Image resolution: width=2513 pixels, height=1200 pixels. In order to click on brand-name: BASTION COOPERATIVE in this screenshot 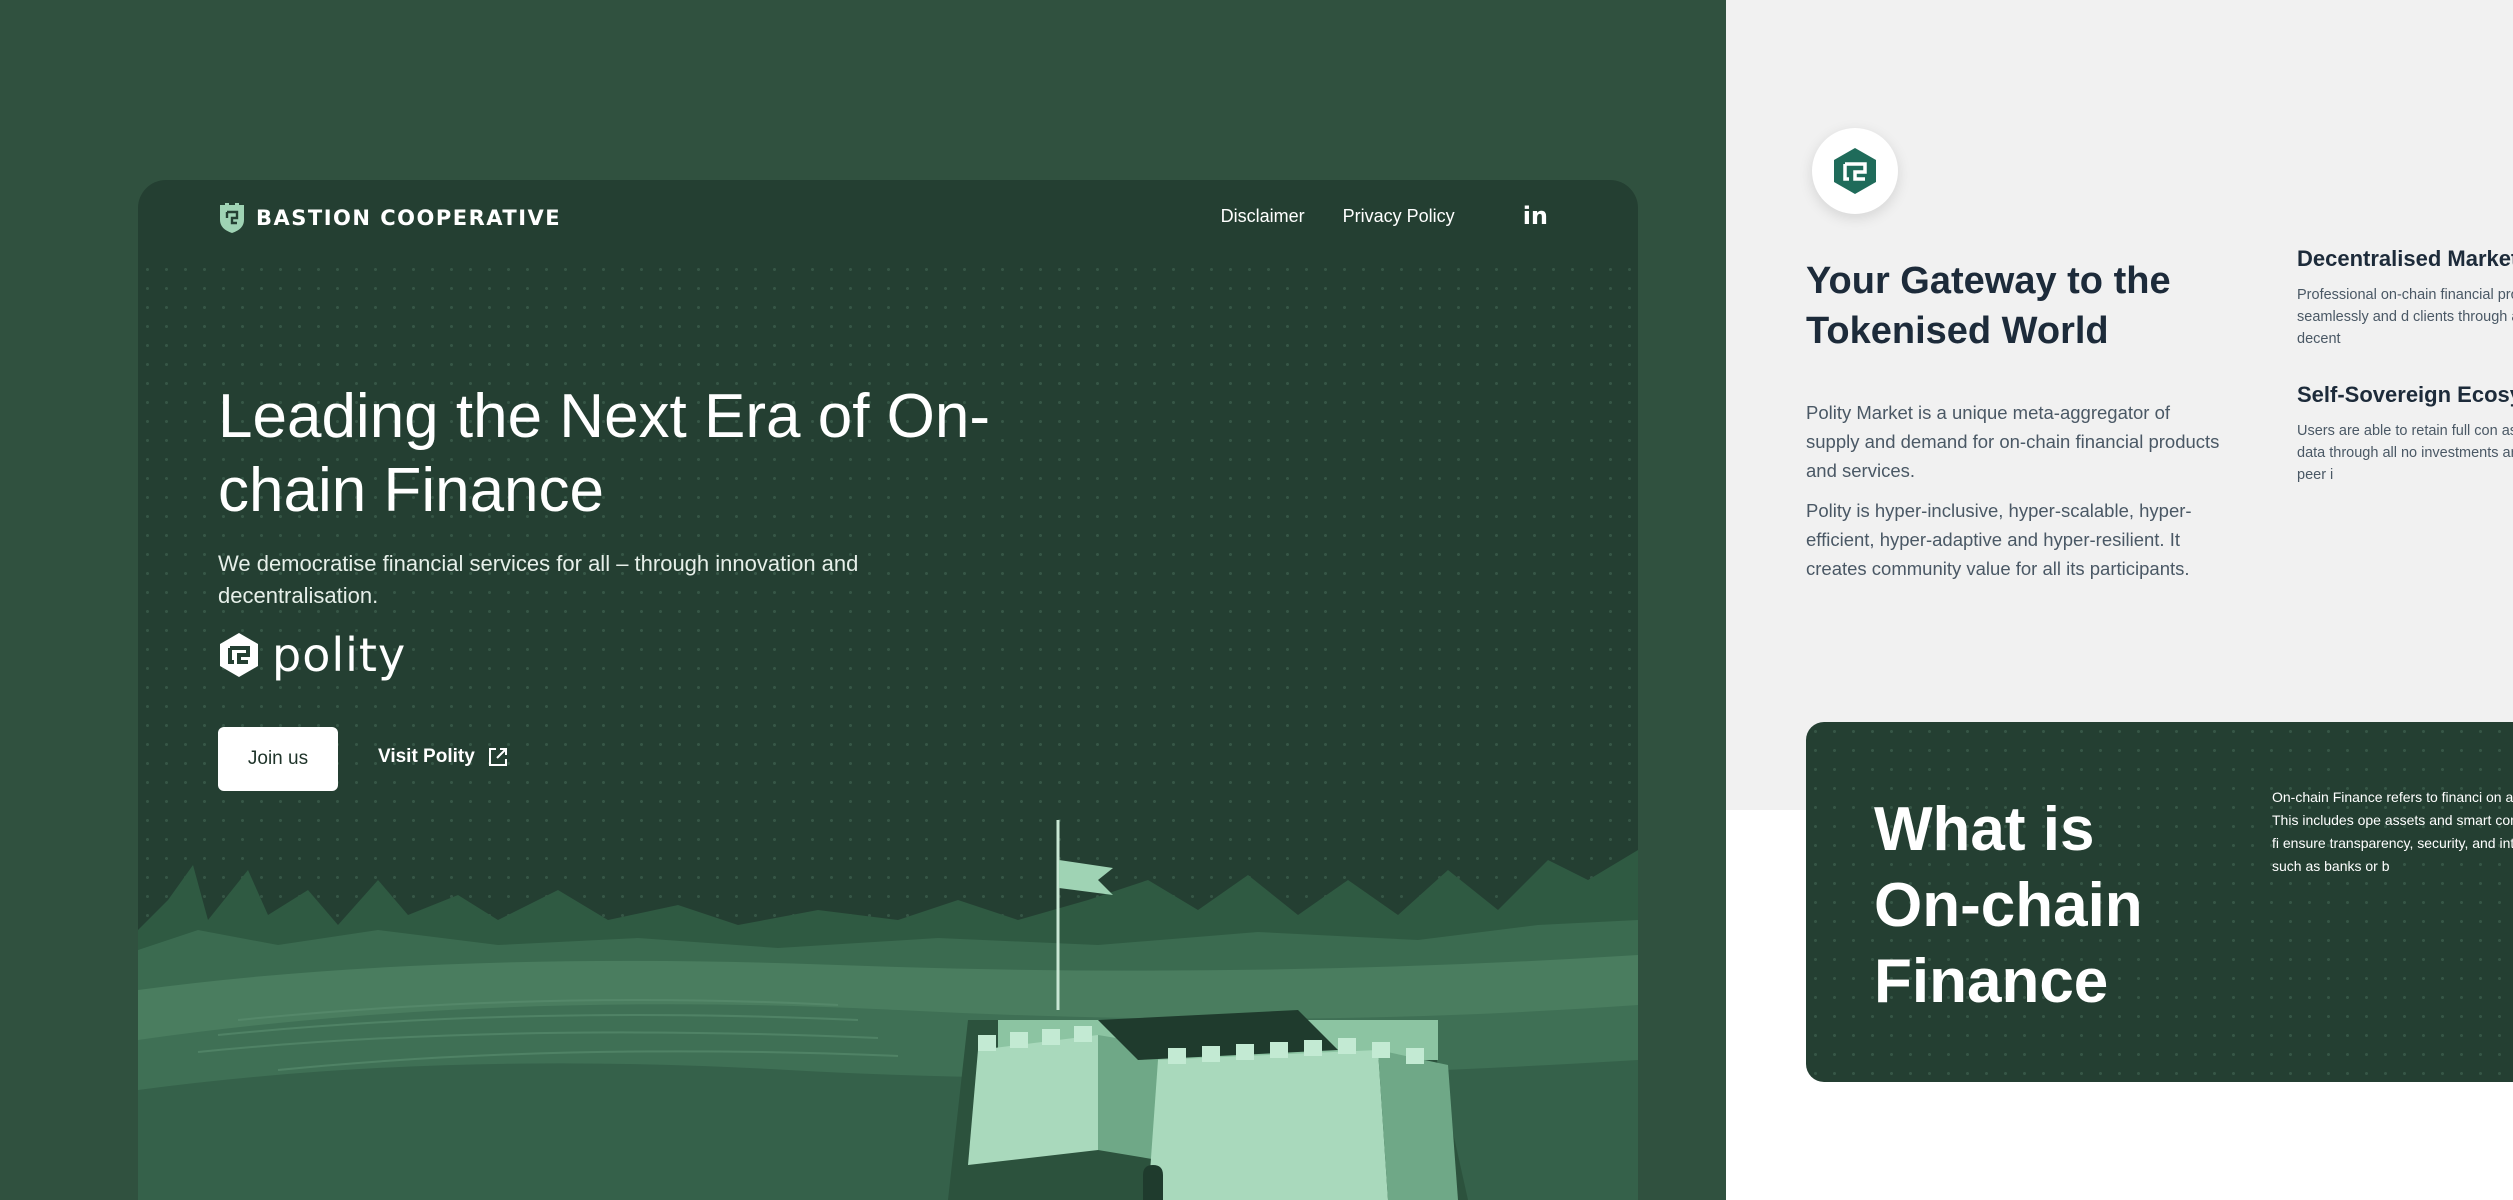, I will do `click(409, 218)`.